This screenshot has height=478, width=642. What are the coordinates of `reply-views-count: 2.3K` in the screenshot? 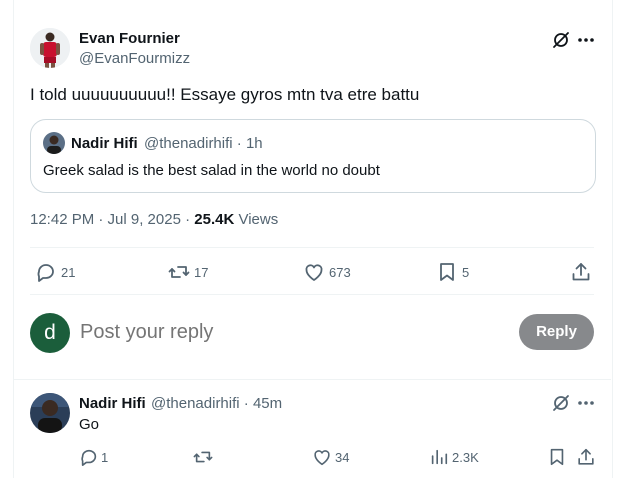 It's located at (465, 457).